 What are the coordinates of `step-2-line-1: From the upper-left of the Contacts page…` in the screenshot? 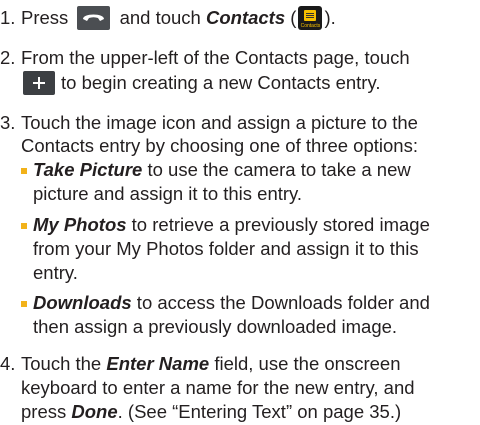 It's located at (215, 57).